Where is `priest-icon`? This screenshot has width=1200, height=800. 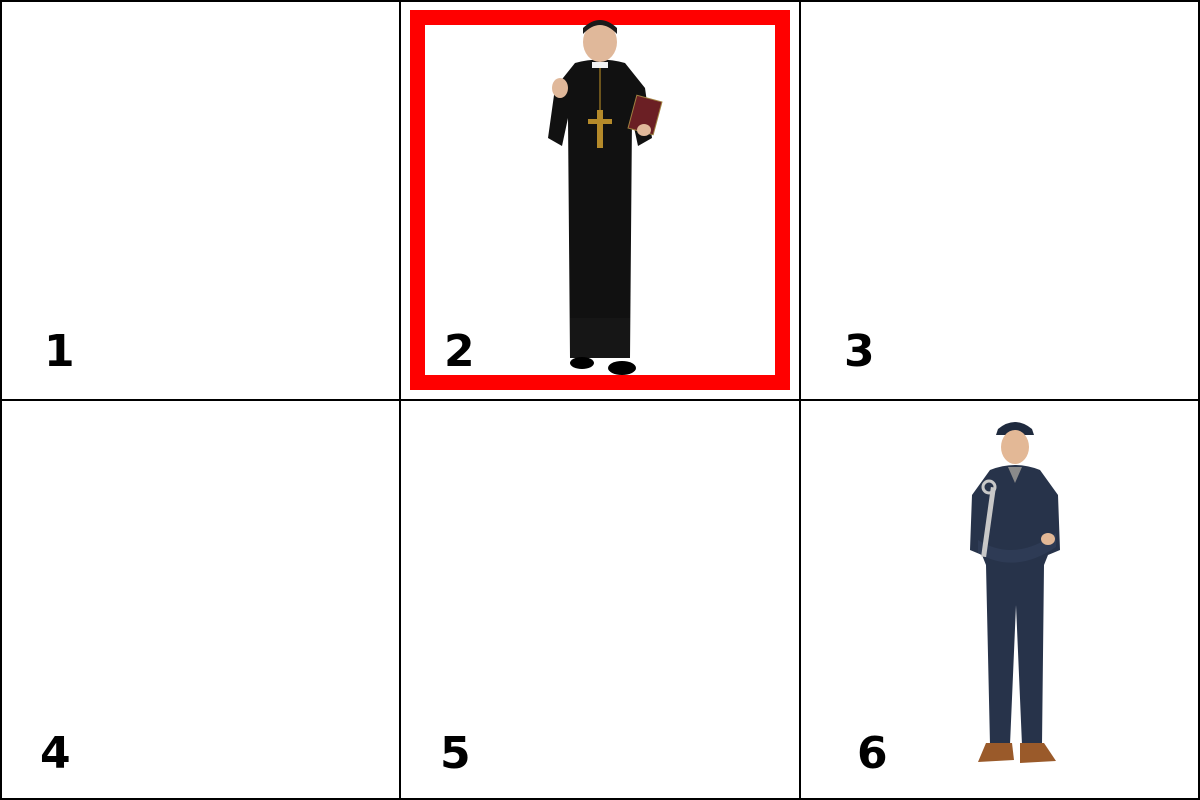
priest-icon is located at coordinates (605, 197).